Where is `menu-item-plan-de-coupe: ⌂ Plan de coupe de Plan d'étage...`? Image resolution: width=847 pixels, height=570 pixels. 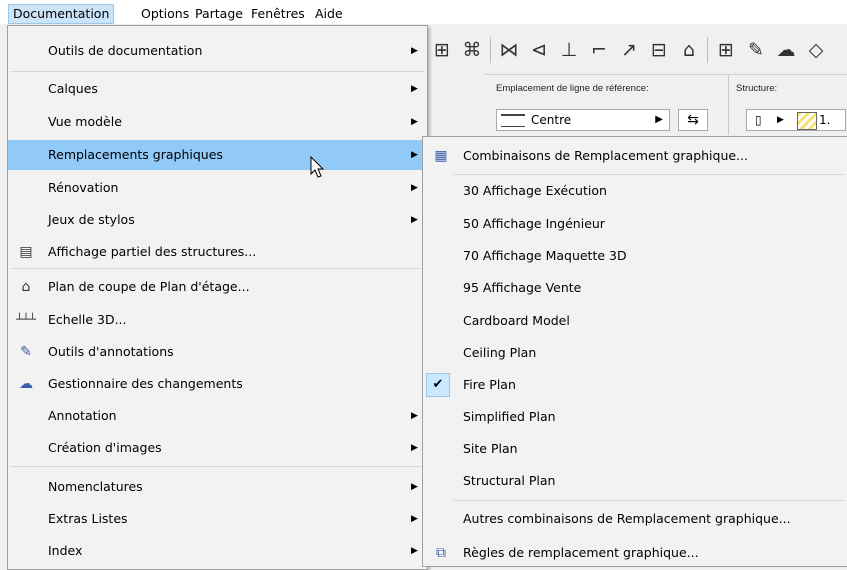 menu-item-plan-de-coupe: ⌂ Plan de coupe de Plan d'étage... is located at coordinates (217, 287).